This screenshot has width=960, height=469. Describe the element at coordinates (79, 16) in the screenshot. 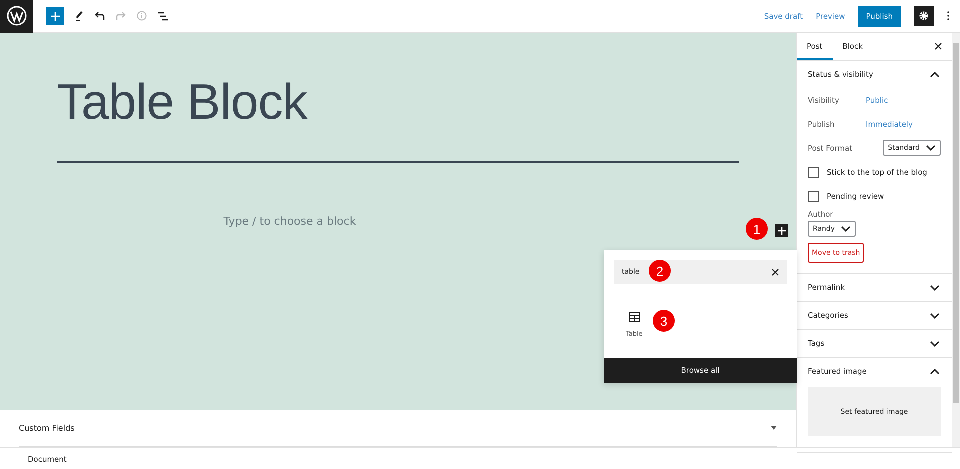

I see `pencil-icon` at that location.